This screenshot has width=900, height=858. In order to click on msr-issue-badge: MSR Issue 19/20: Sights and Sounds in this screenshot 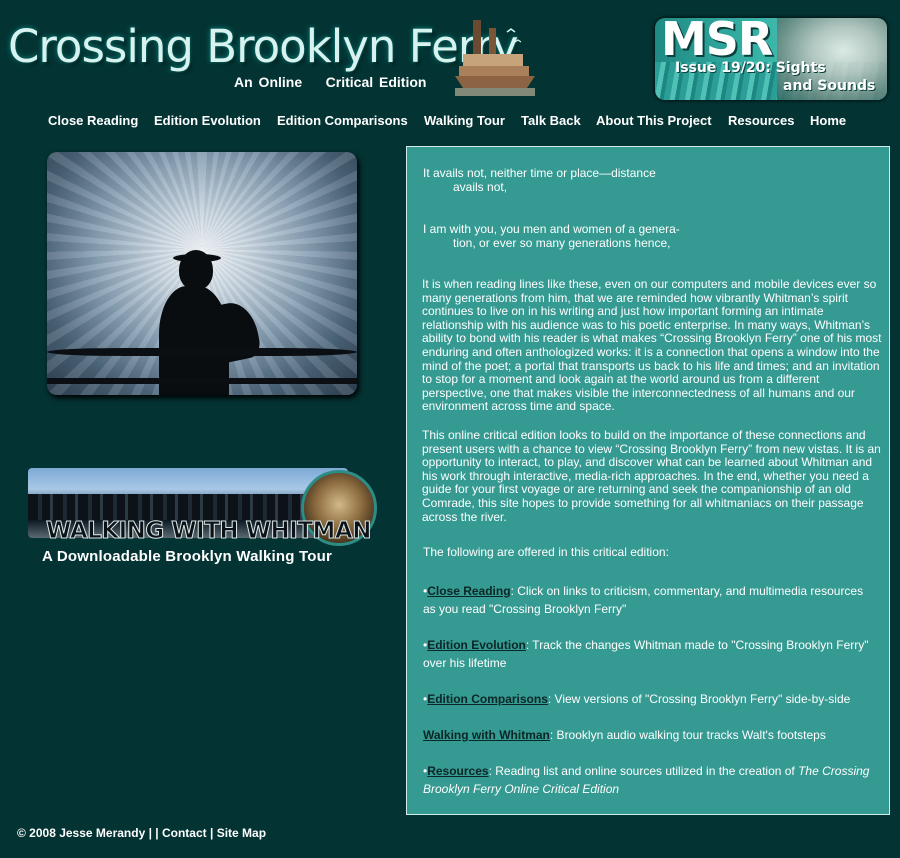, I will do `click(771, 59)`.